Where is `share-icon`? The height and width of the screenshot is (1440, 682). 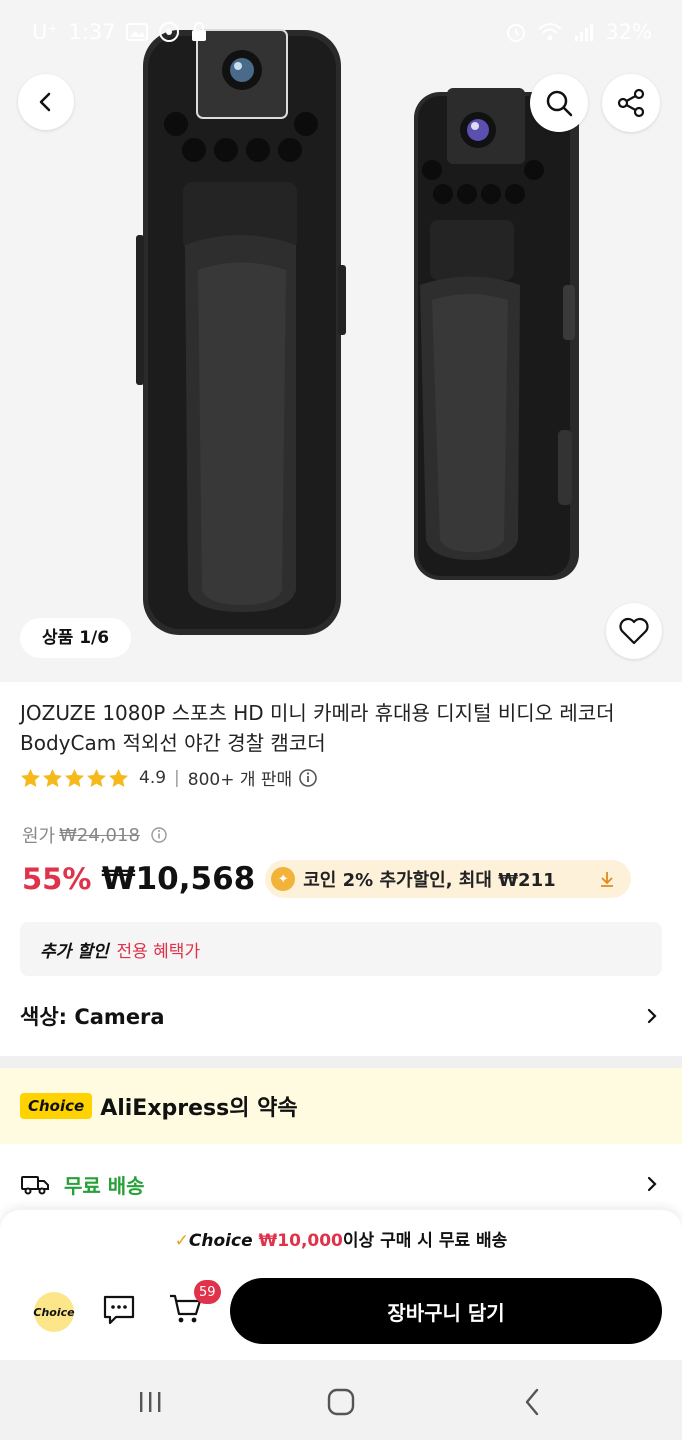
share-icon is located at coordinates (631, 103).